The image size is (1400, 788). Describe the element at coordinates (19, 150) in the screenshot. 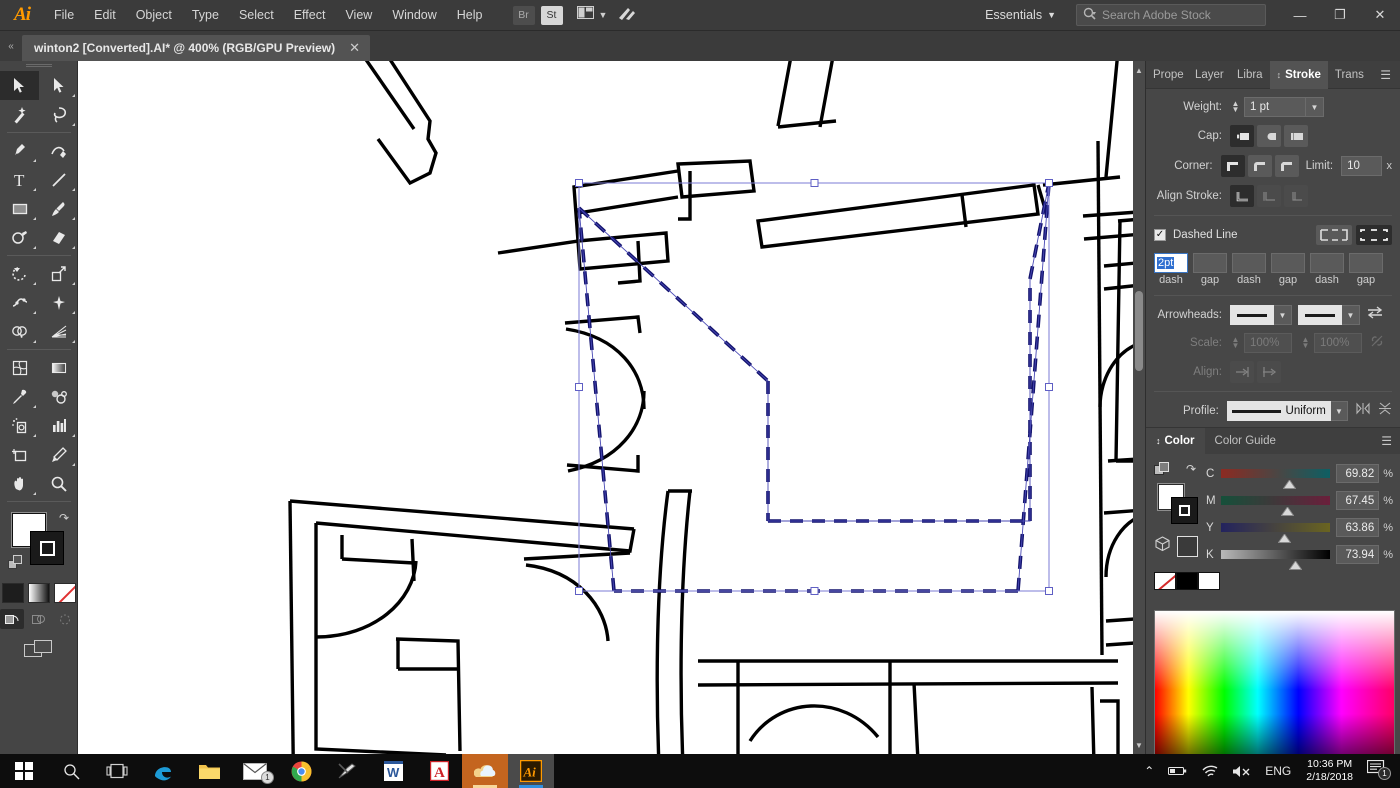

I see `pen-tool` at that location.